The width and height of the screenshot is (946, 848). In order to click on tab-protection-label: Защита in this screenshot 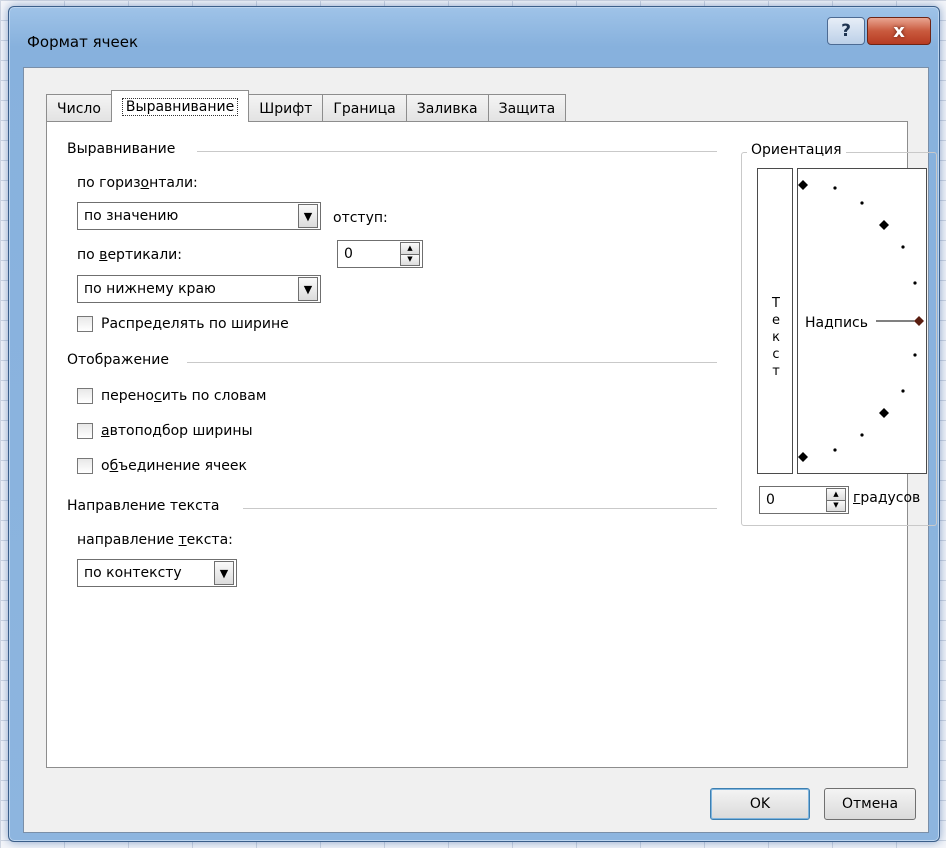, I will do `click(527, 108)`.